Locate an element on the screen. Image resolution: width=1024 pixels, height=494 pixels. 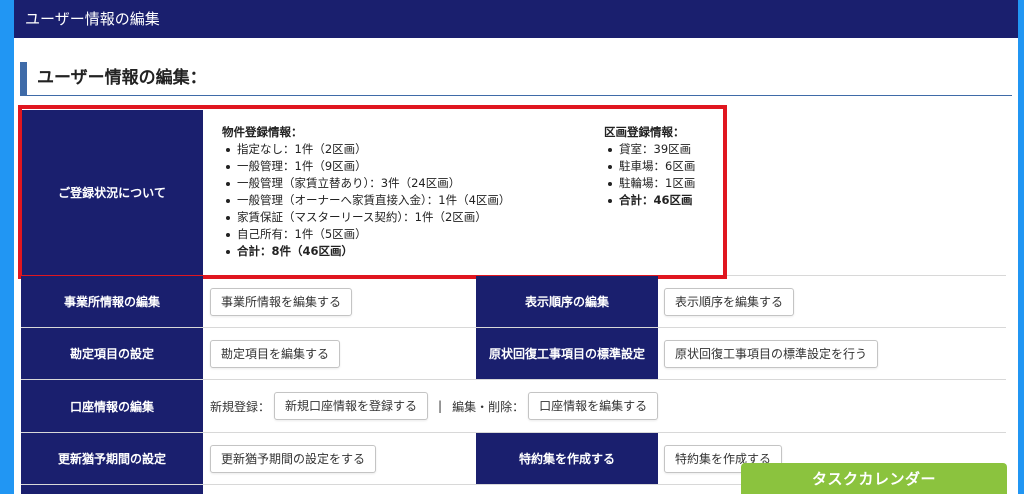
account-item-label: 勘定項目の設定 is located at coordinates (112, 353).